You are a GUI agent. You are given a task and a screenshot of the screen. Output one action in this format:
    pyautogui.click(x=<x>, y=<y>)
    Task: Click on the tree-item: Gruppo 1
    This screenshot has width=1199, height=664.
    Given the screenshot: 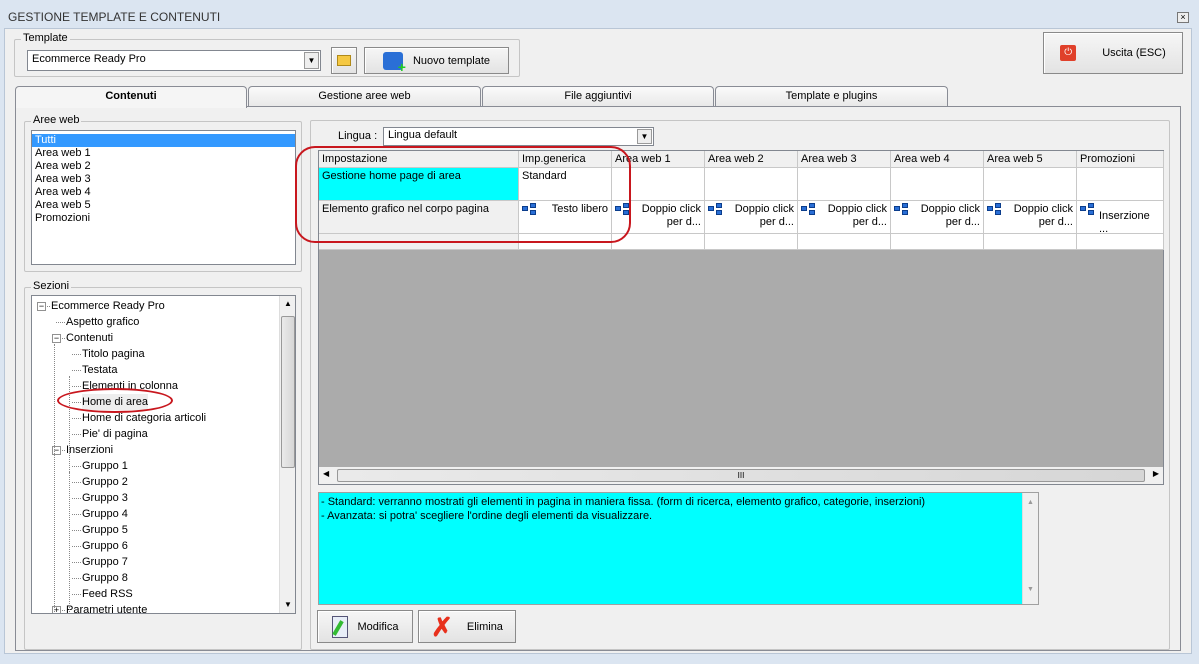 What is the action you would take?
    pyautogui.click(x=105, y=466)
    